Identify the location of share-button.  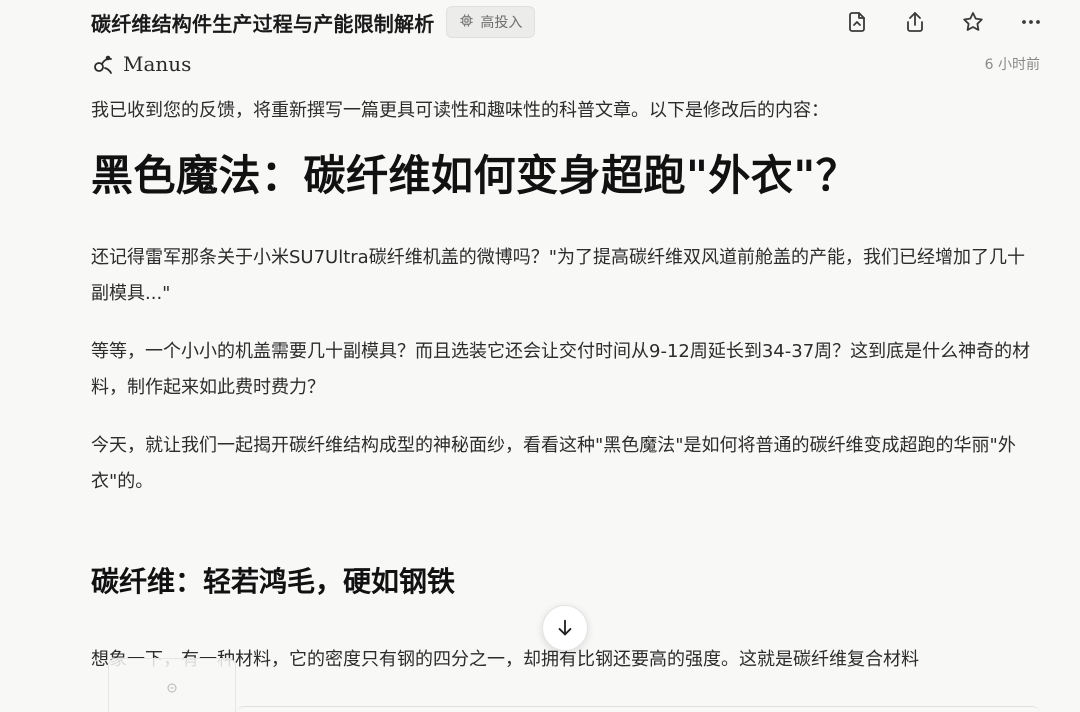
(915, 22).